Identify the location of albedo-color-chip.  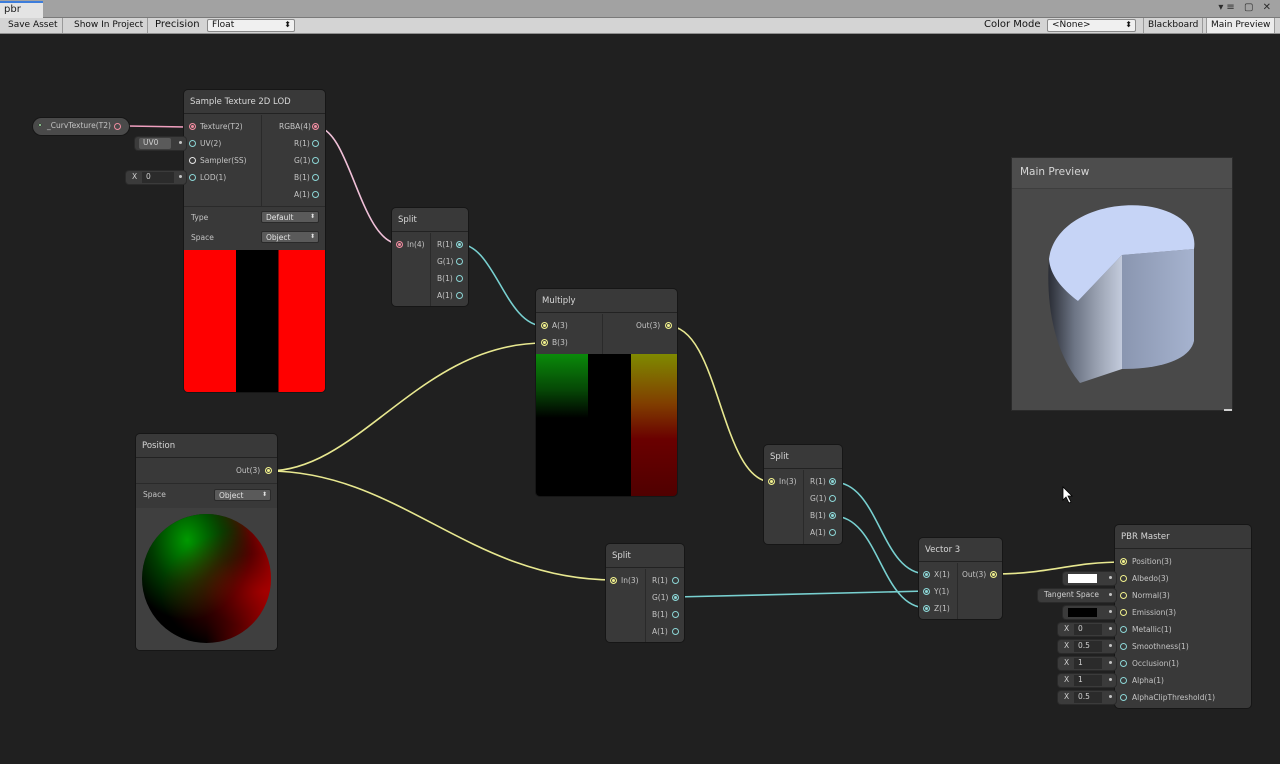
(1089, 578).